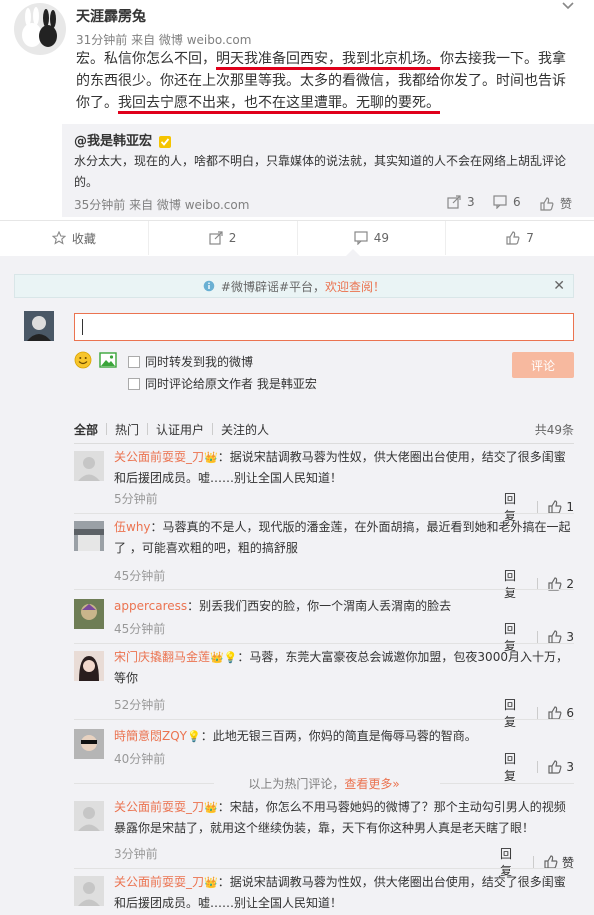 The width and height of the screenshot is (594, 915). What do you see at coordinates (543, 365) in the screenshot?
I see `submit-comment-button: 评论` at bounding box center [543, 365].